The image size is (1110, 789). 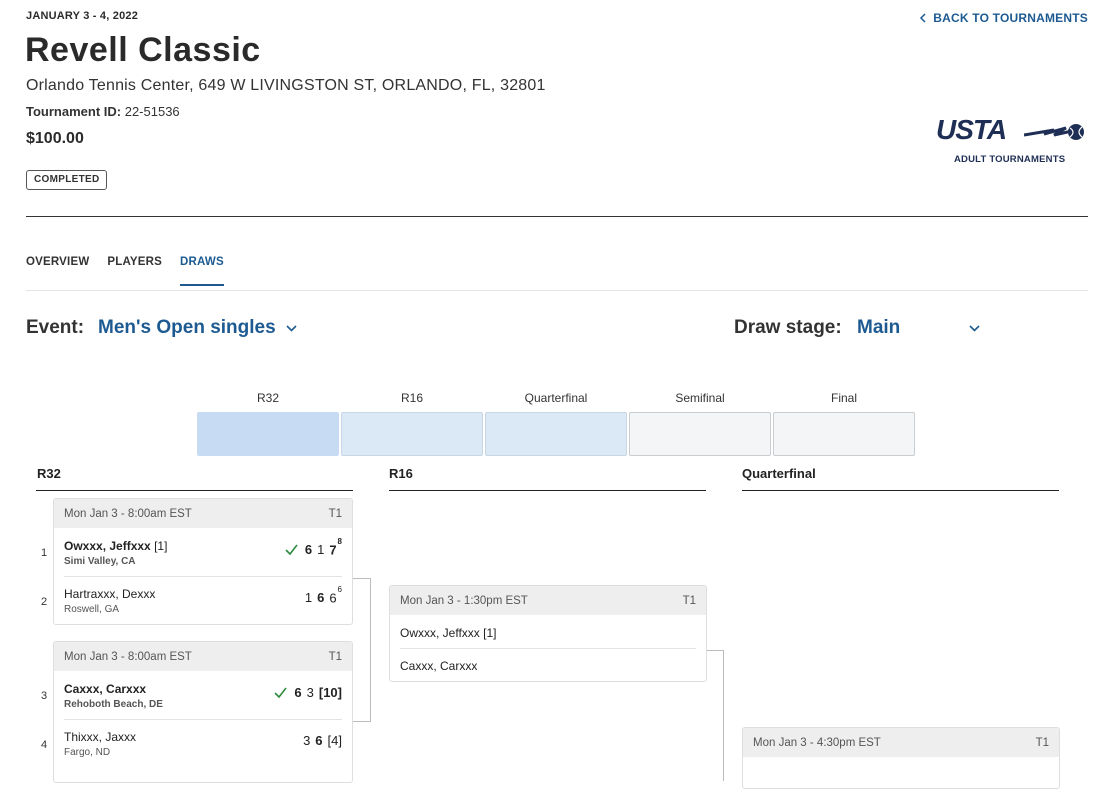 I want to click on tournament-id-value: 22-51536, so click(x=152, y=111).